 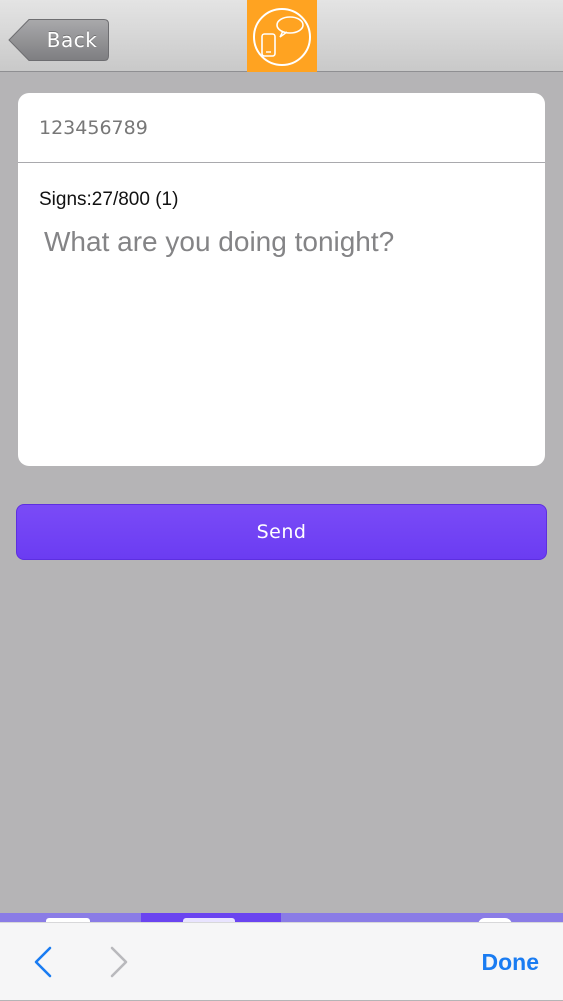 What do you see at coordinates (511, 962) in the screenshot?
I see `done-button: Done` at bounding box center [511, 962].